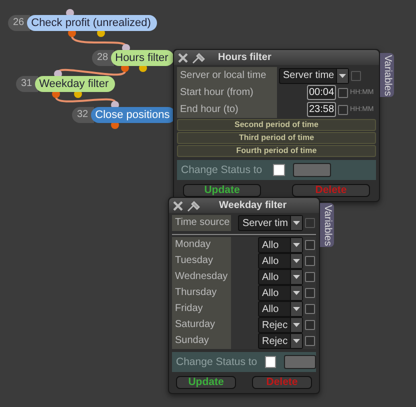 The width and height of the screenshot is (416, 407). I want to click on time-dropdown: Server time, so click(314, 76).